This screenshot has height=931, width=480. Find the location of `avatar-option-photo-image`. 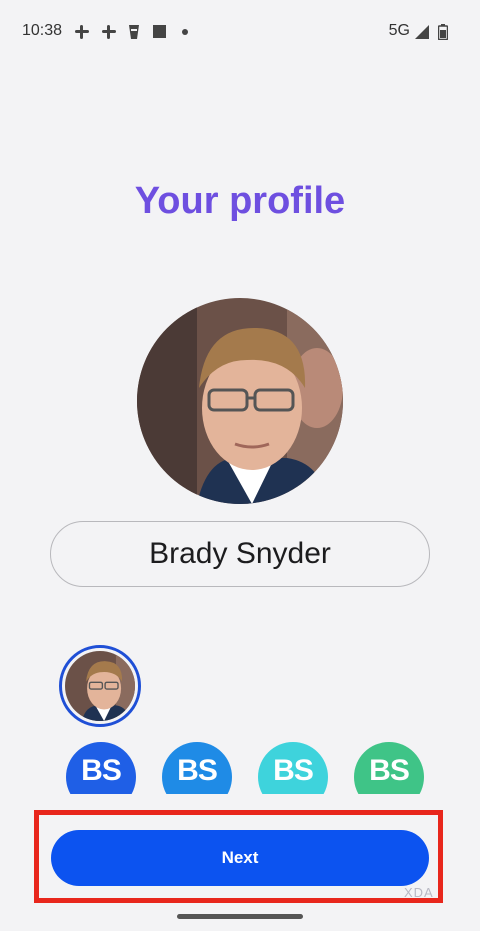

avatar-option-photo-image is located at coordinates (100, 686).